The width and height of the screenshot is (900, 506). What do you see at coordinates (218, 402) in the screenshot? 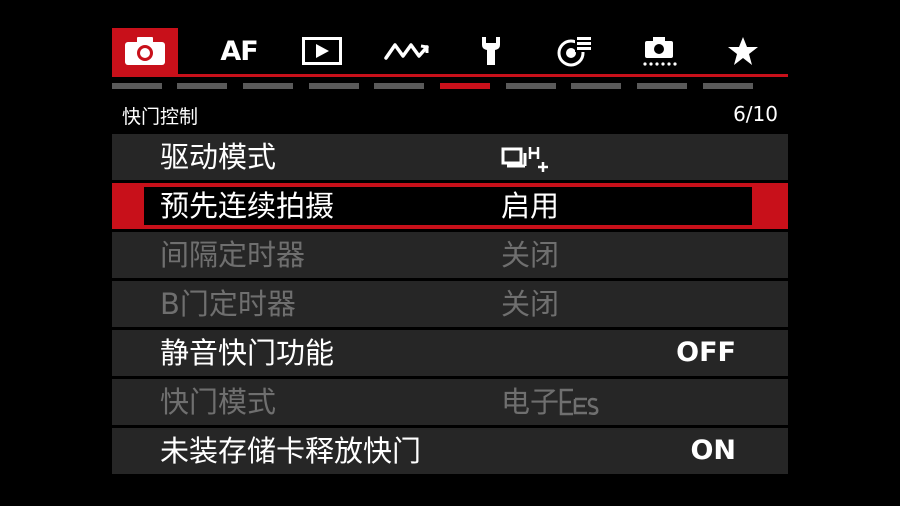
I see `menu-item-label: 快门模式` at bounding box center [218, 402].